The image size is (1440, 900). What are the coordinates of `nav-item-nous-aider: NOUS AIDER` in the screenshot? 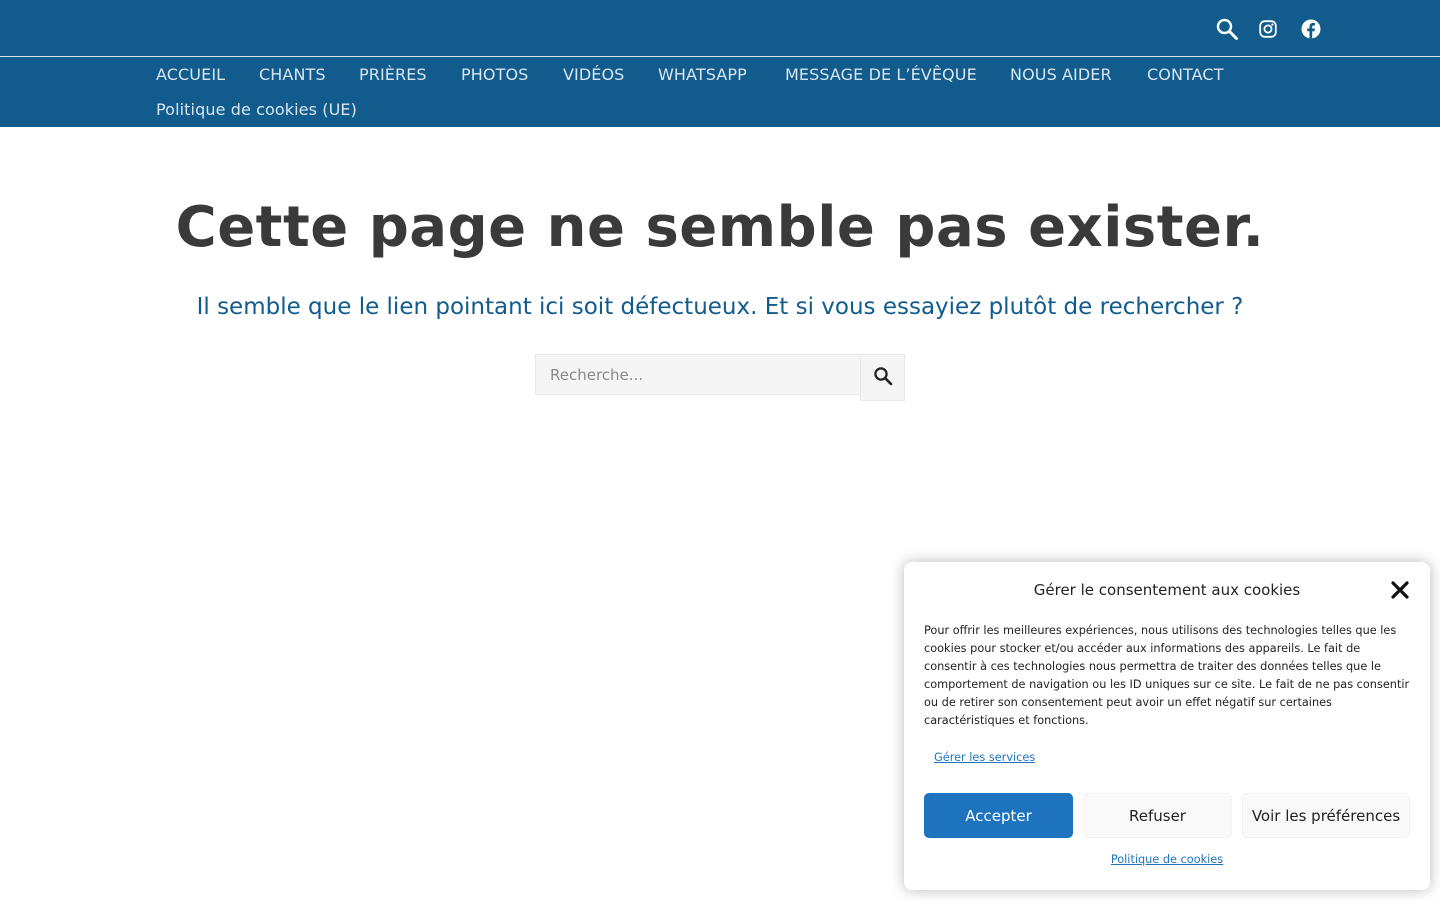 It's located at (1061, 75).